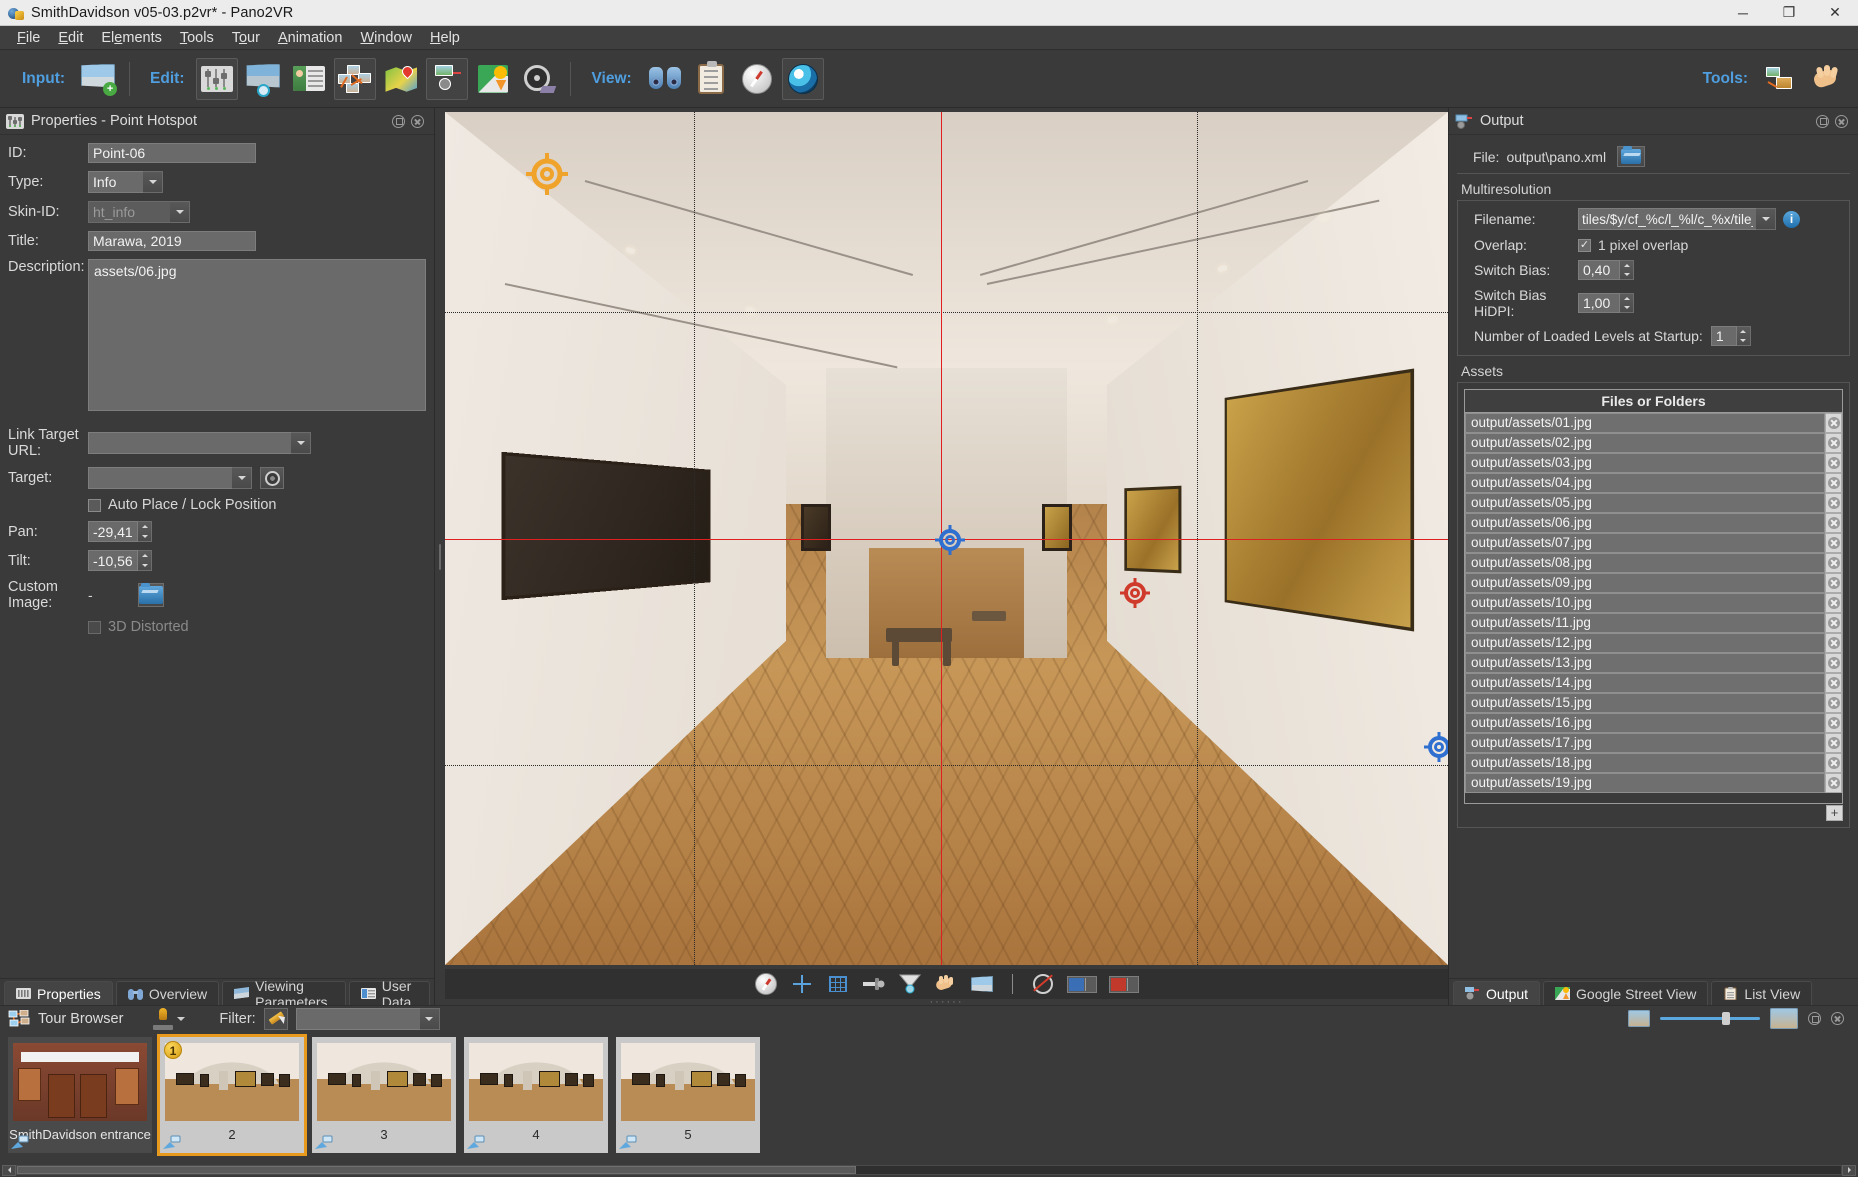 The image size is (1858, 1177). I want to click on browse-output-file-button, so click(1631, 156).